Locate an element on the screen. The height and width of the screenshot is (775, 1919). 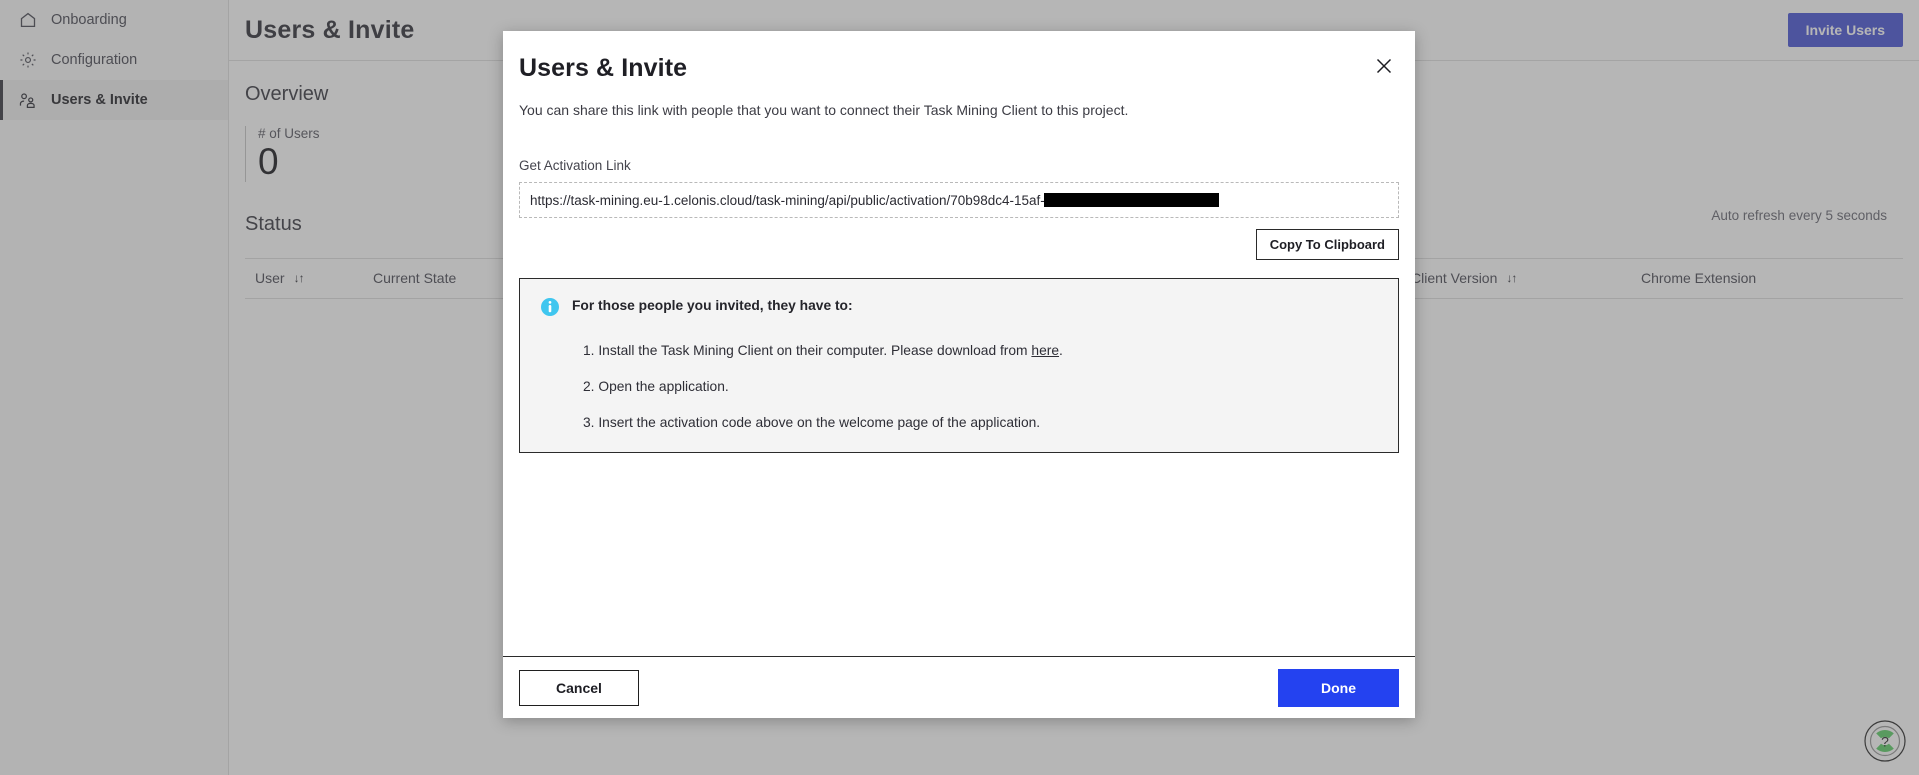
activation-link-label: Get Activation Link is located at coordinates (575, 165).